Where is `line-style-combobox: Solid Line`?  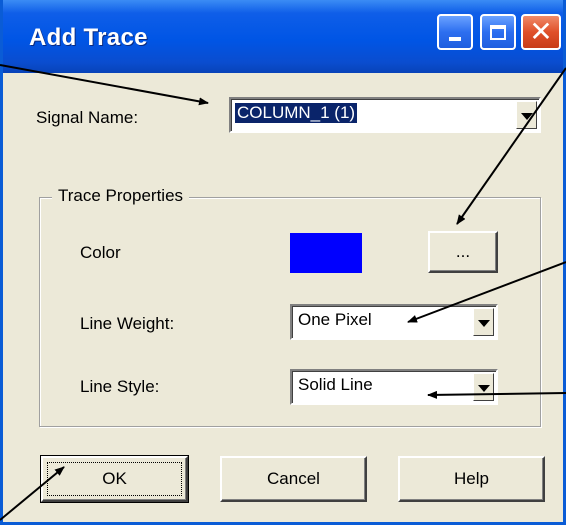 line-style-combobox: Solid Line is located at coordinates (394, 387).